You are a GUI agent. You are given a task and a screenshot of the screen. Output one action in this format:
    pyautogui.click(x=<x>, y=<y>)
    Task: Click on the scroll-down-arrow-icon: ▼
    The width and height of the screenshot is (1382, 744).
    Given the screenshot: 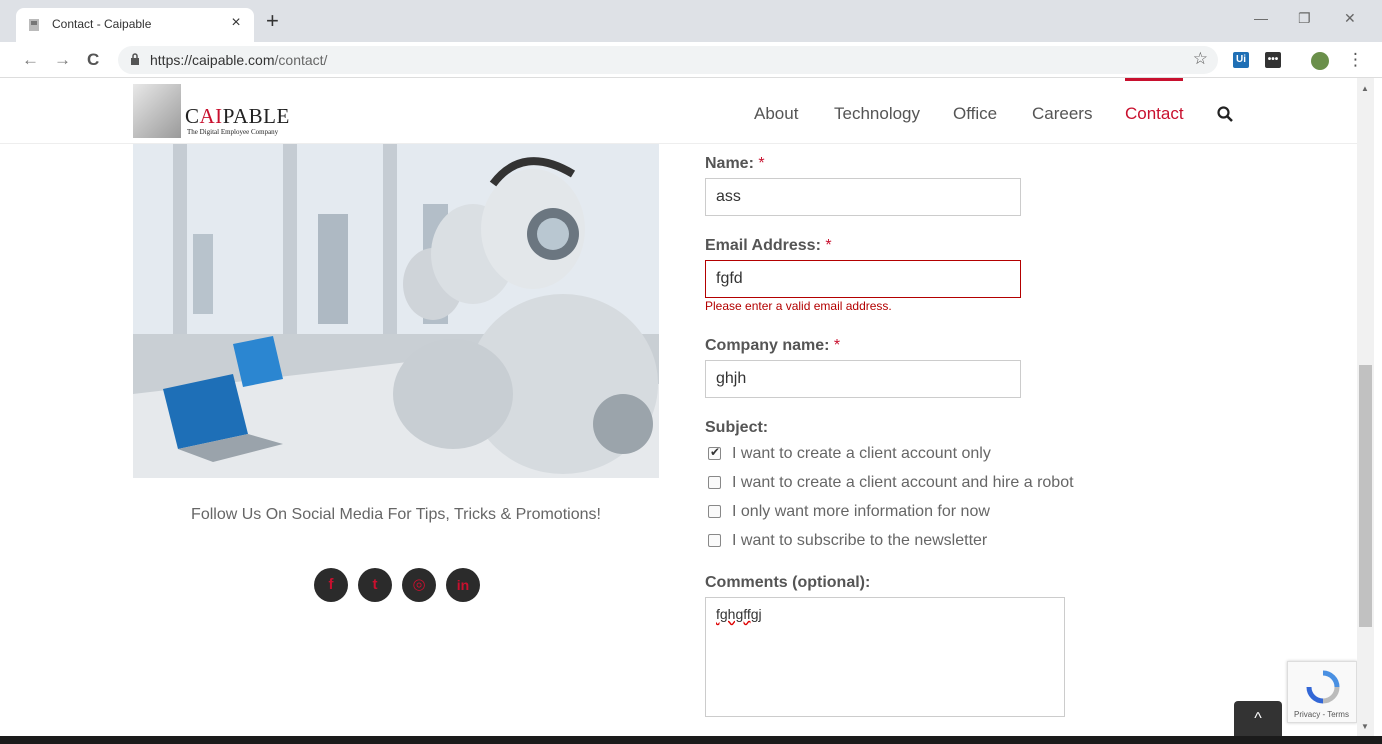 What is the action you would take?
    pyautogui.click(x=1365, y=726)
    